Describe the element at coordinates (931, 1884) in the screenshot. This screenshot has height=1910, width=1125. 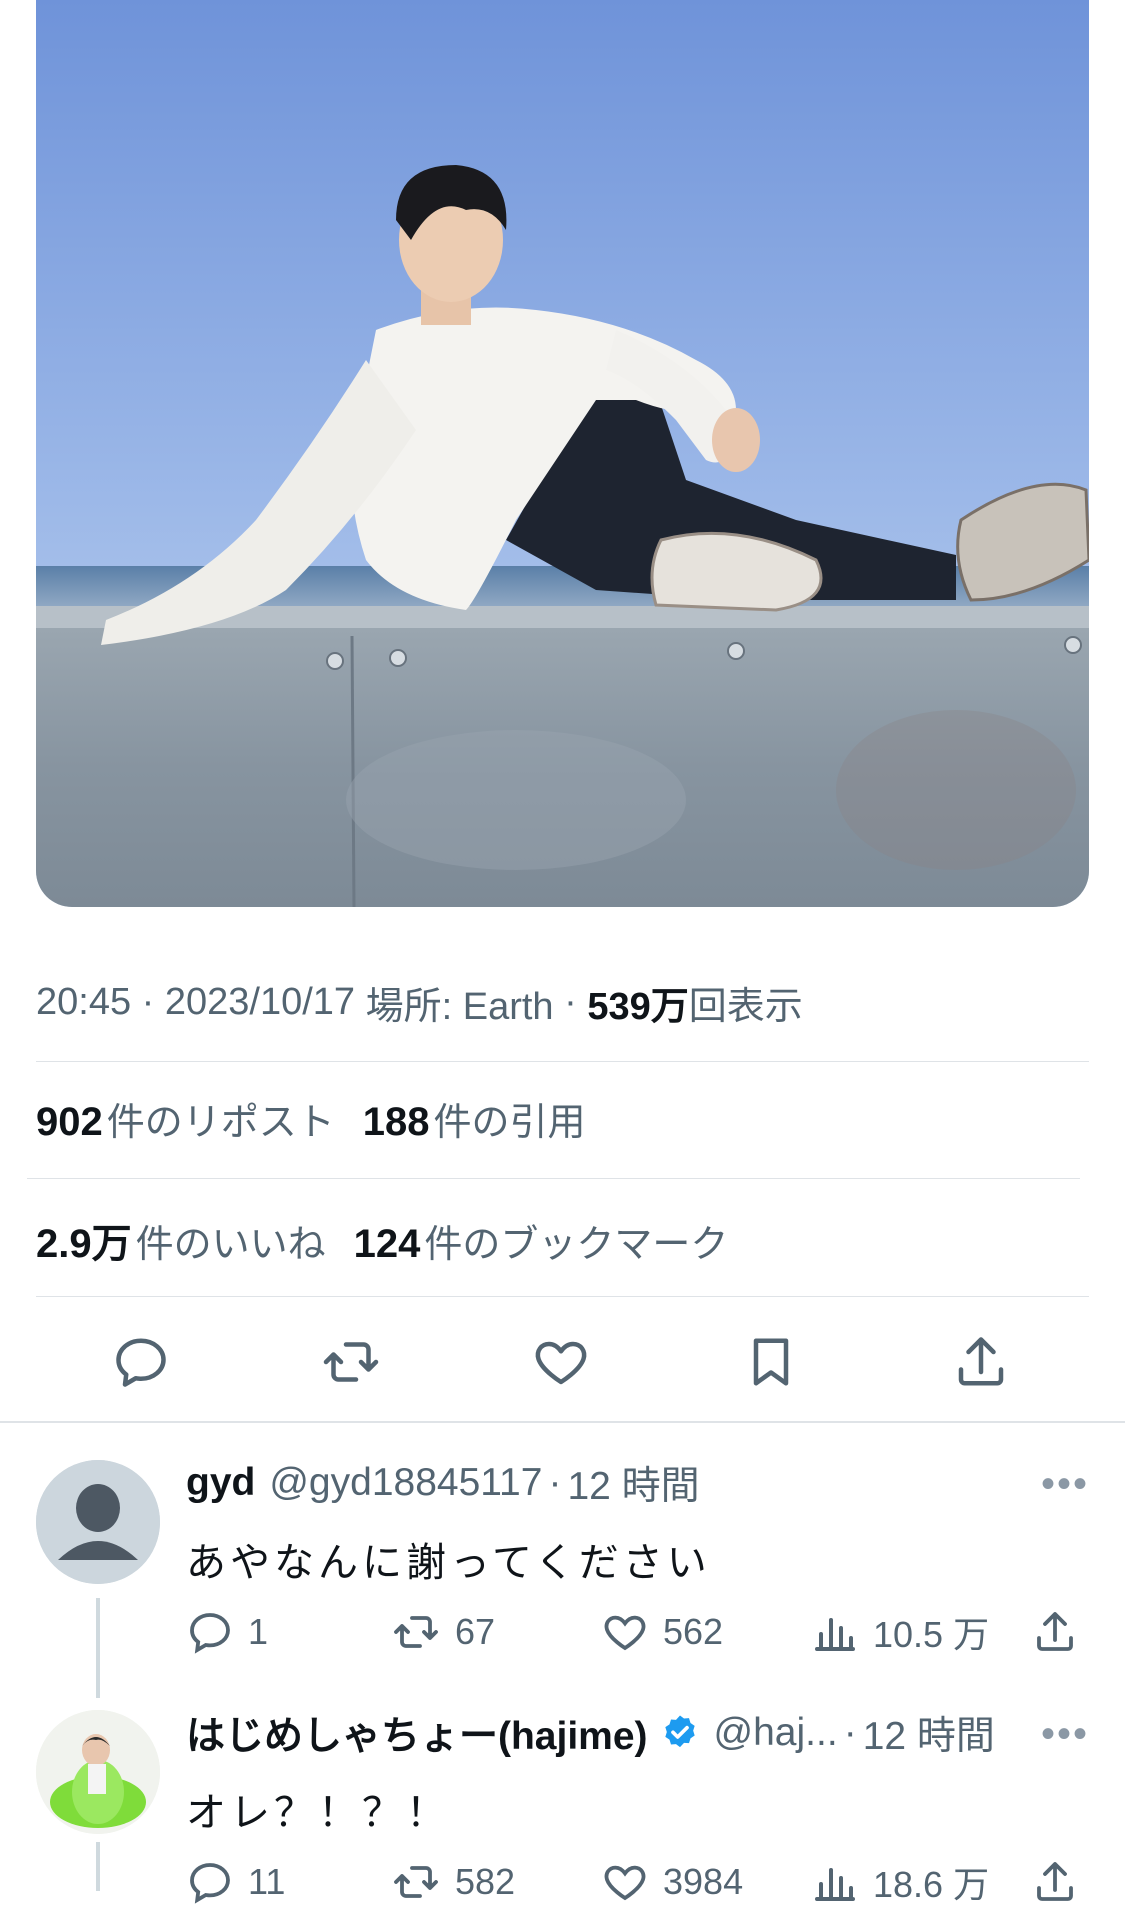
I see `views-count: 18.6 万` at that location.